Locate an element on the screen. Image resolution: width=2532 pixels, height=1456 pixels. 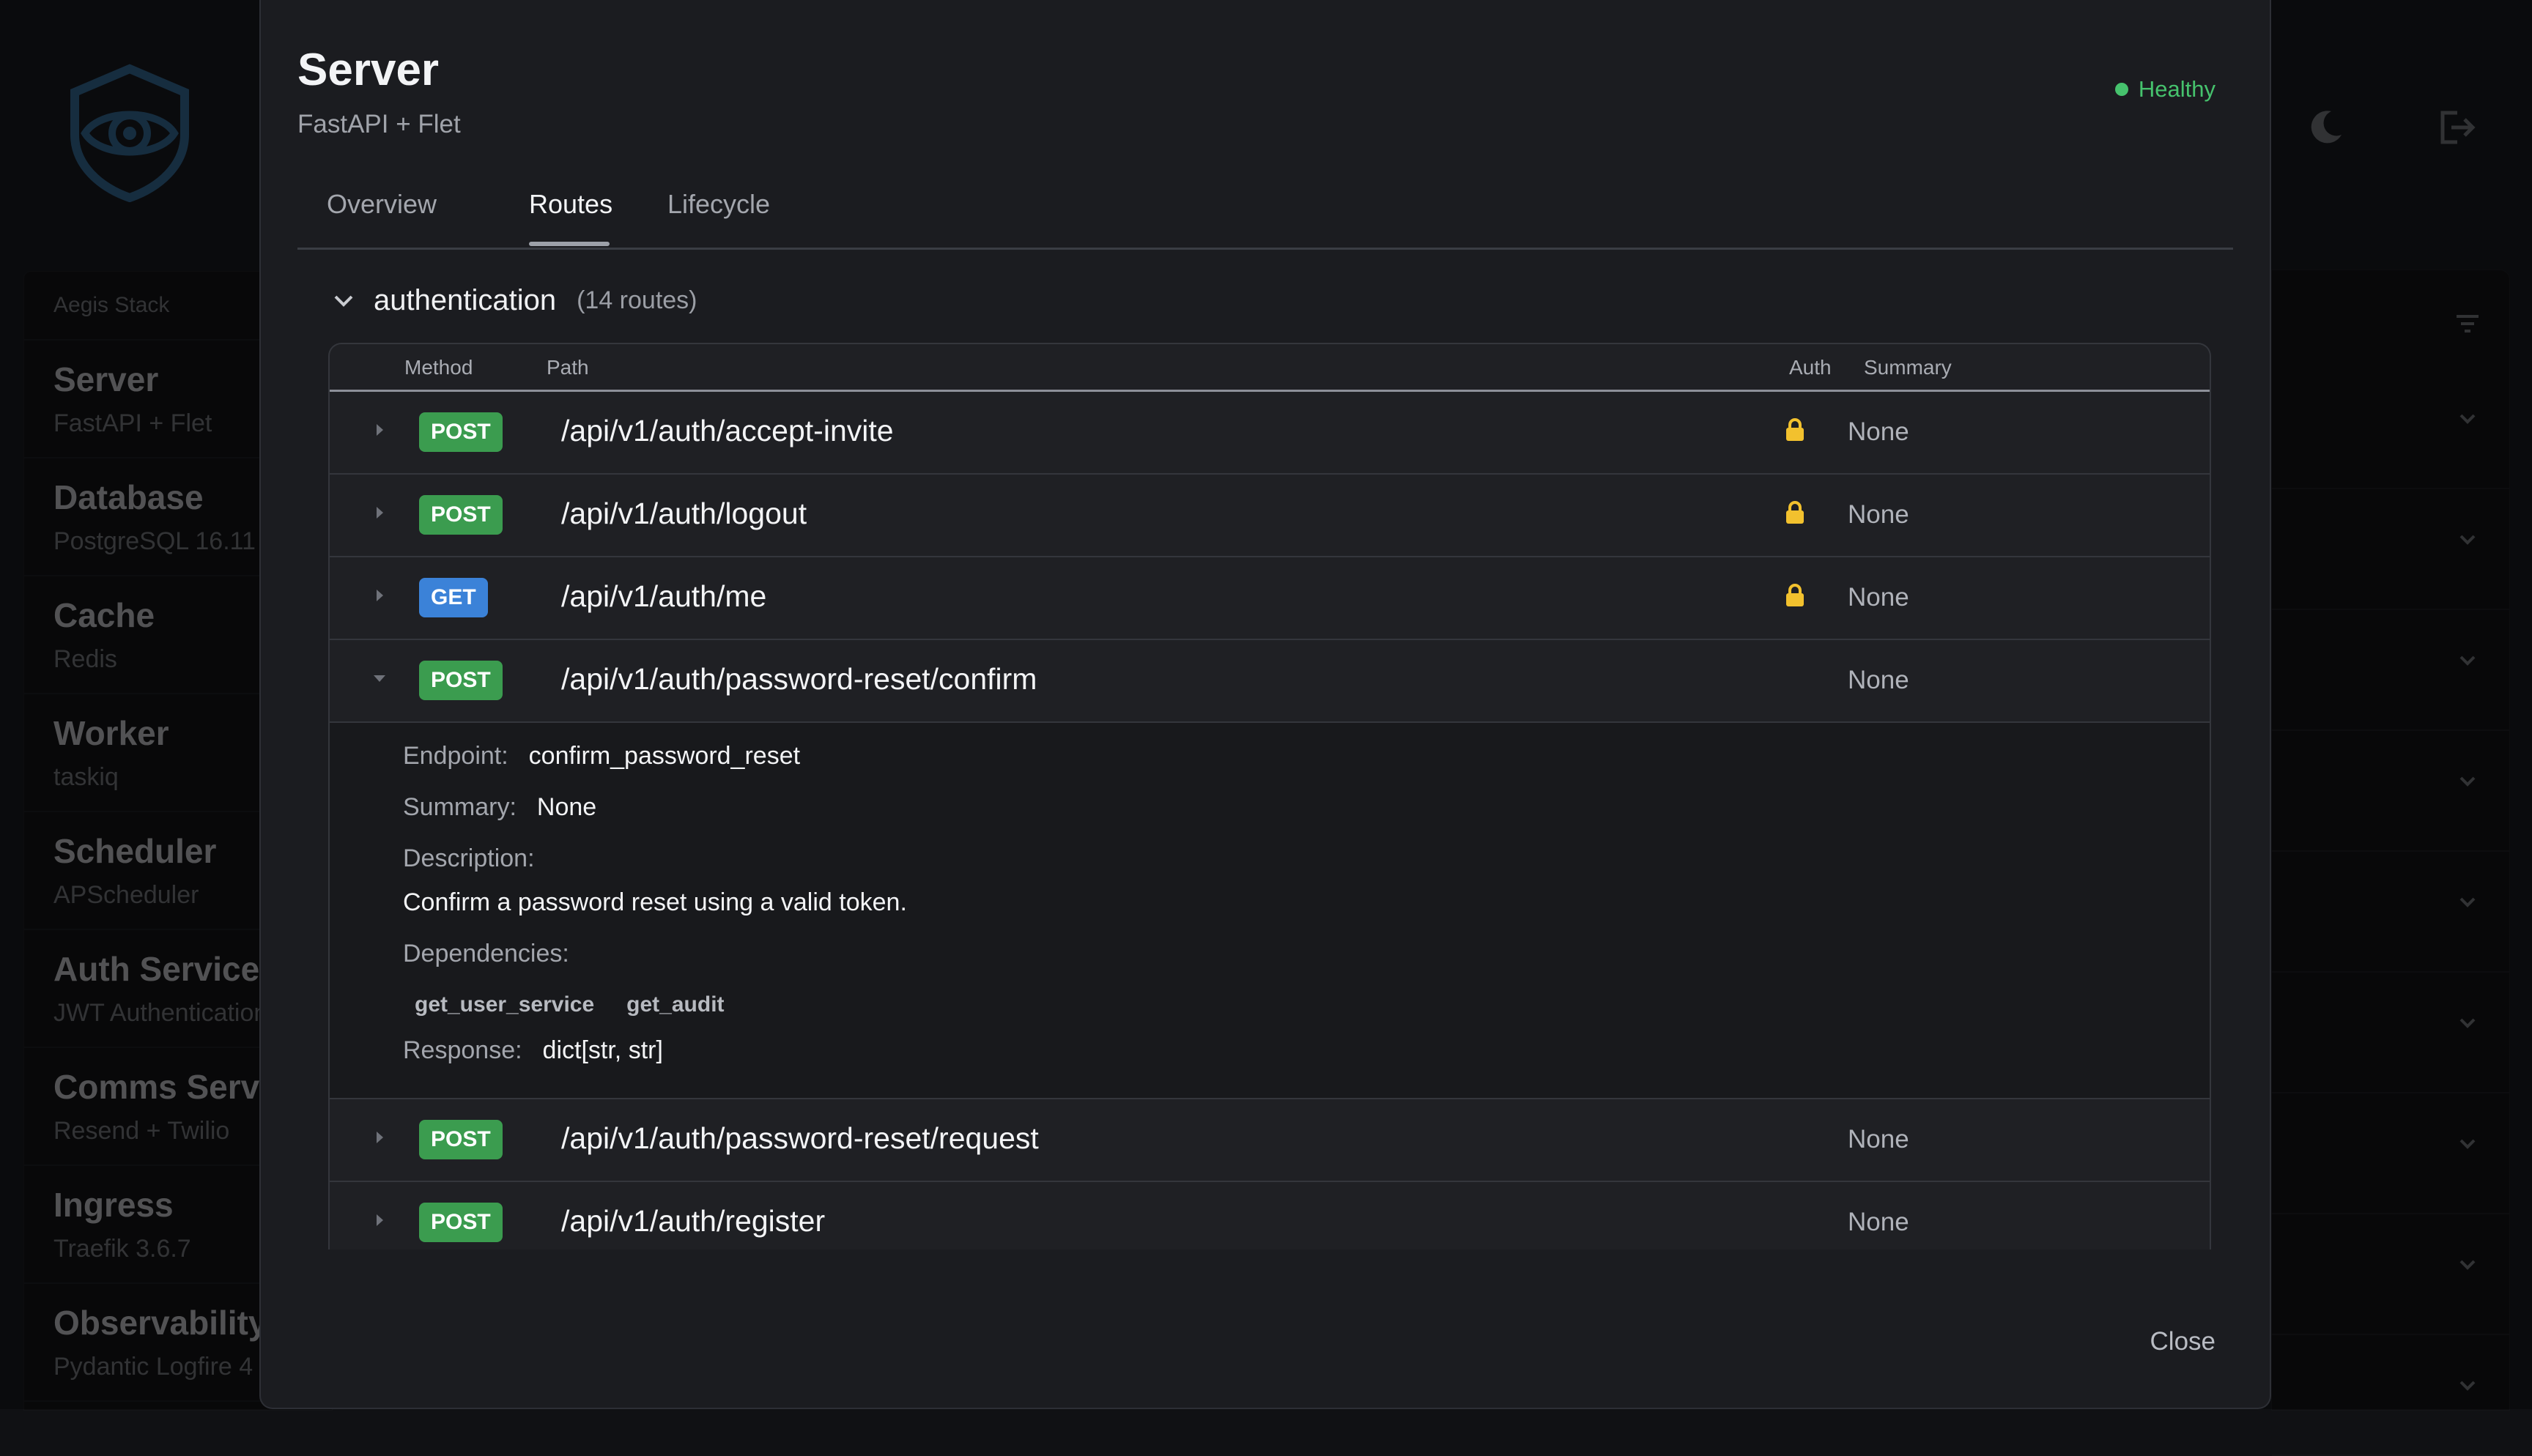
route-row: GET/api/v1/auth/me None is located at coordinates (1270, 599).